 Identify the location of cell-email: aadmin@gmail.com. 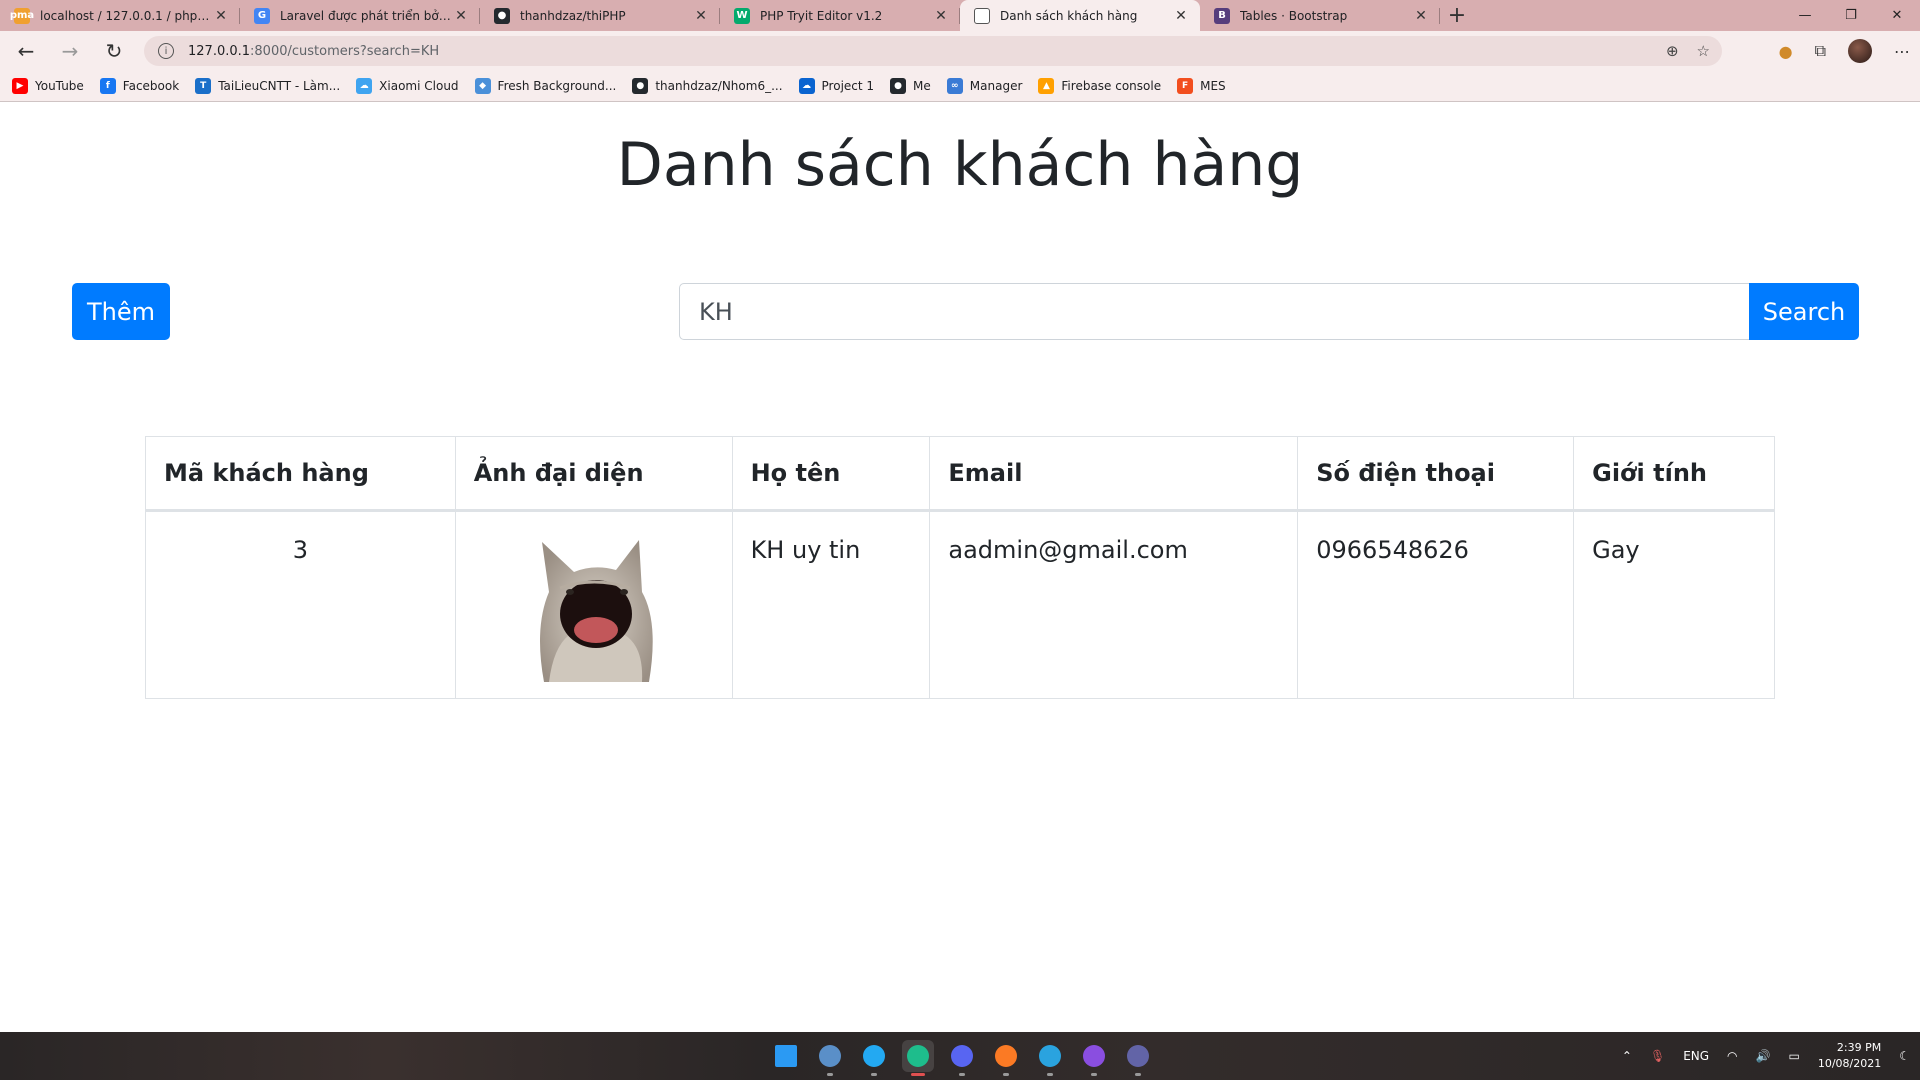
(1114, 604).